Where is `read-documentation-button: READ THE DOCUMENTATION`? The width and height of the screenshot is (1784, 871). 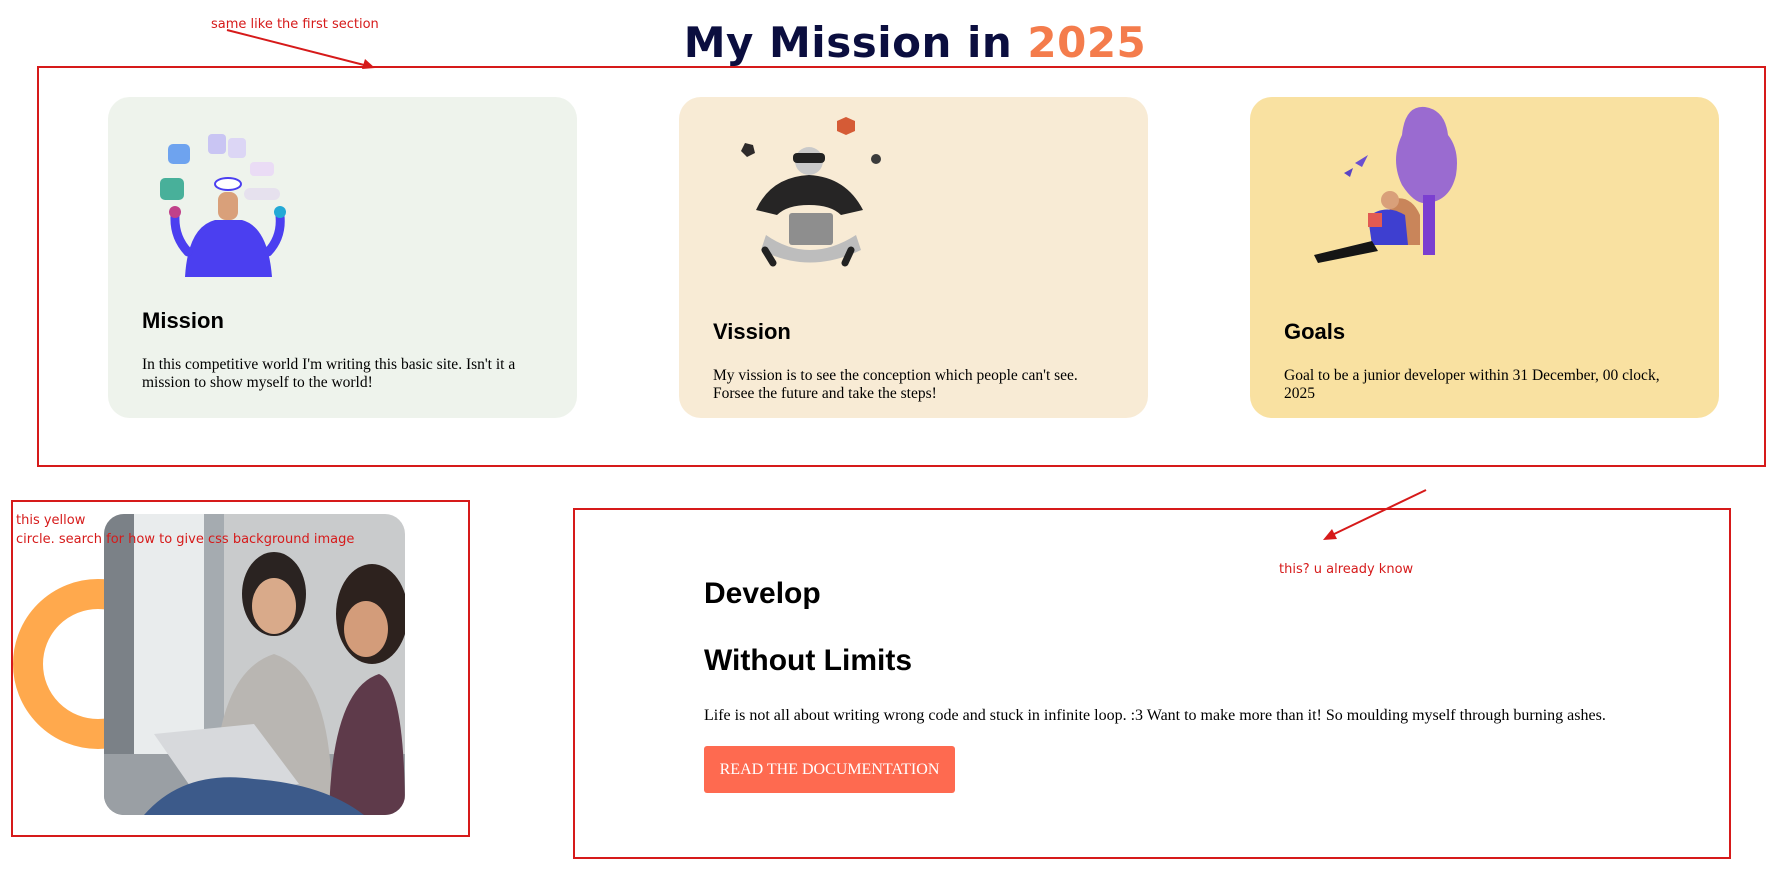
read-documentation-button: READ THE DOCUMENTATION is located at coordinates (829, 769).